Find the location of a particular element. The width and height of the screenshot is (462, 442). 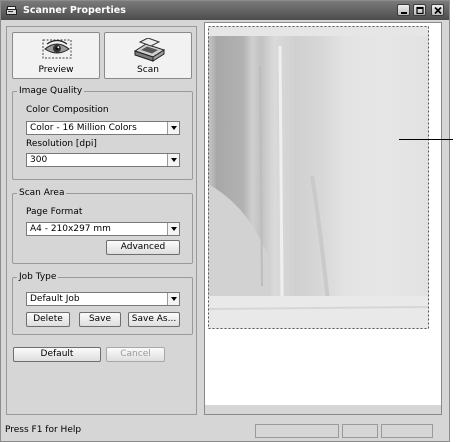

callout-line is located at coordinates (426, 139).